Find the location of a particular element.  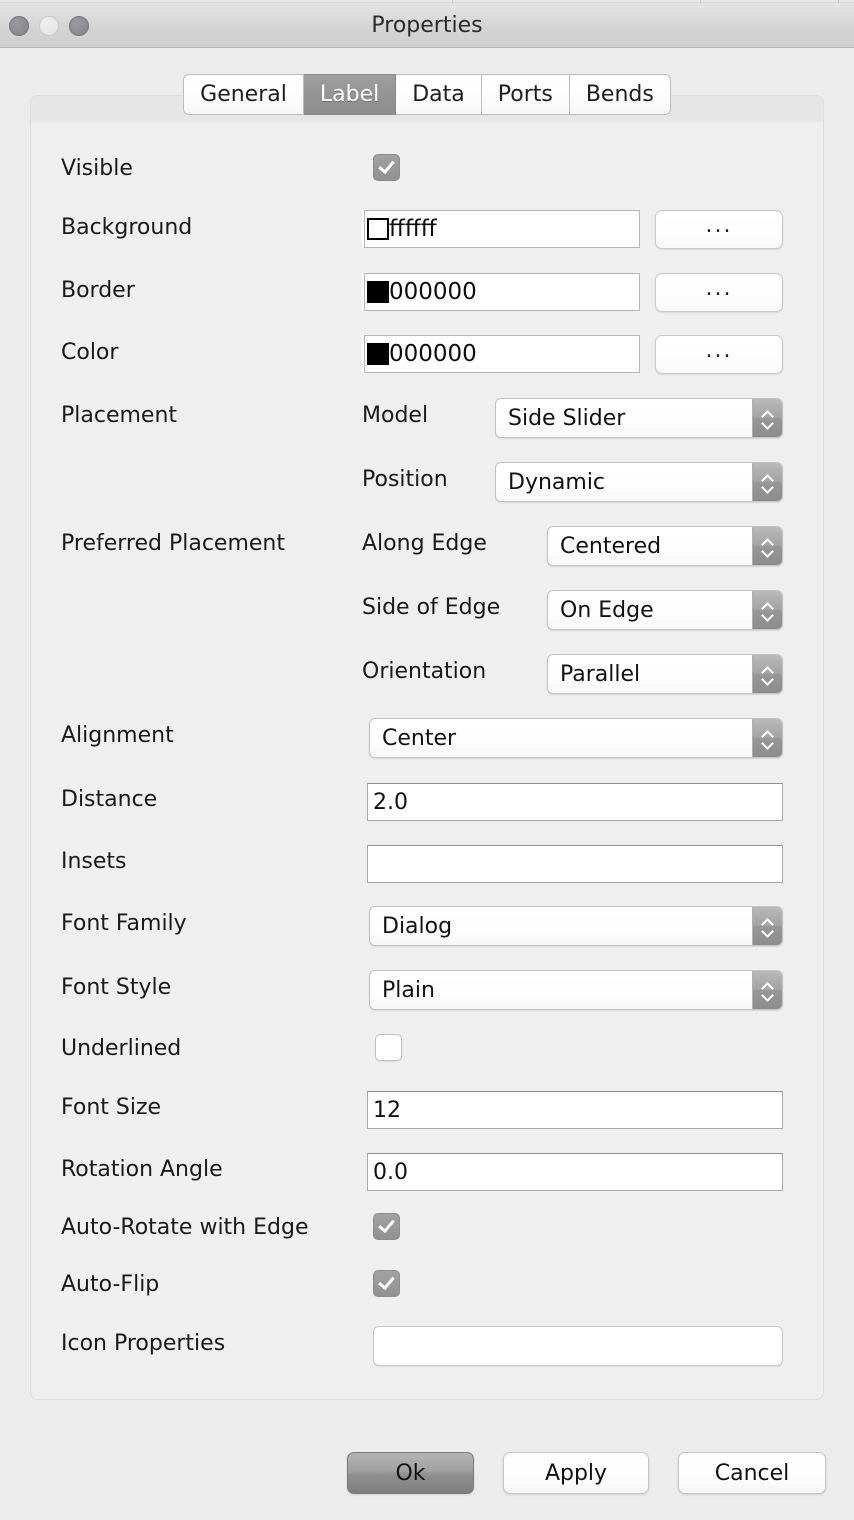

visible-checkbox is located at coordinates (386, 167).